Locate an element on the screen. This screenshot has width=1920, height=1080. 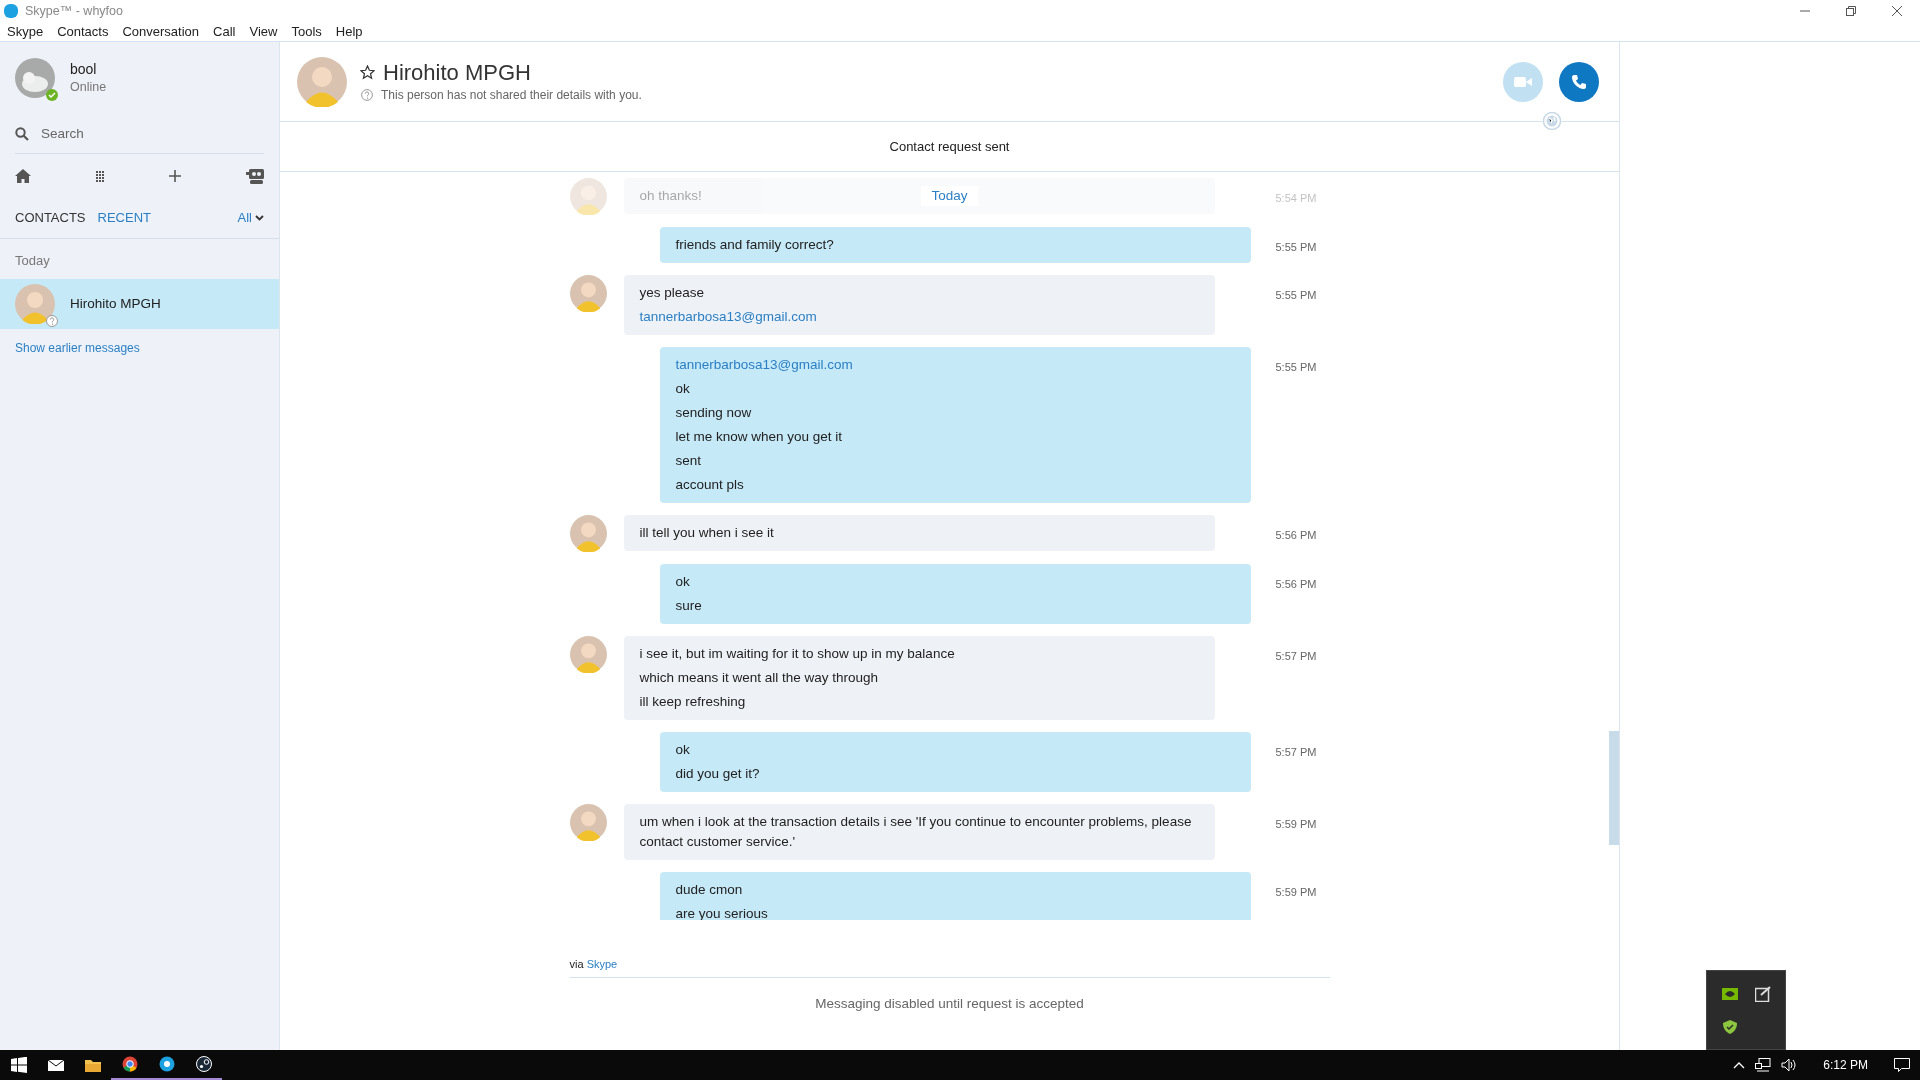
message-text: um when i look at the transaction details i see 'If you continue to encounter problems, please contact customer service.' is located at coordinates (915, 831).